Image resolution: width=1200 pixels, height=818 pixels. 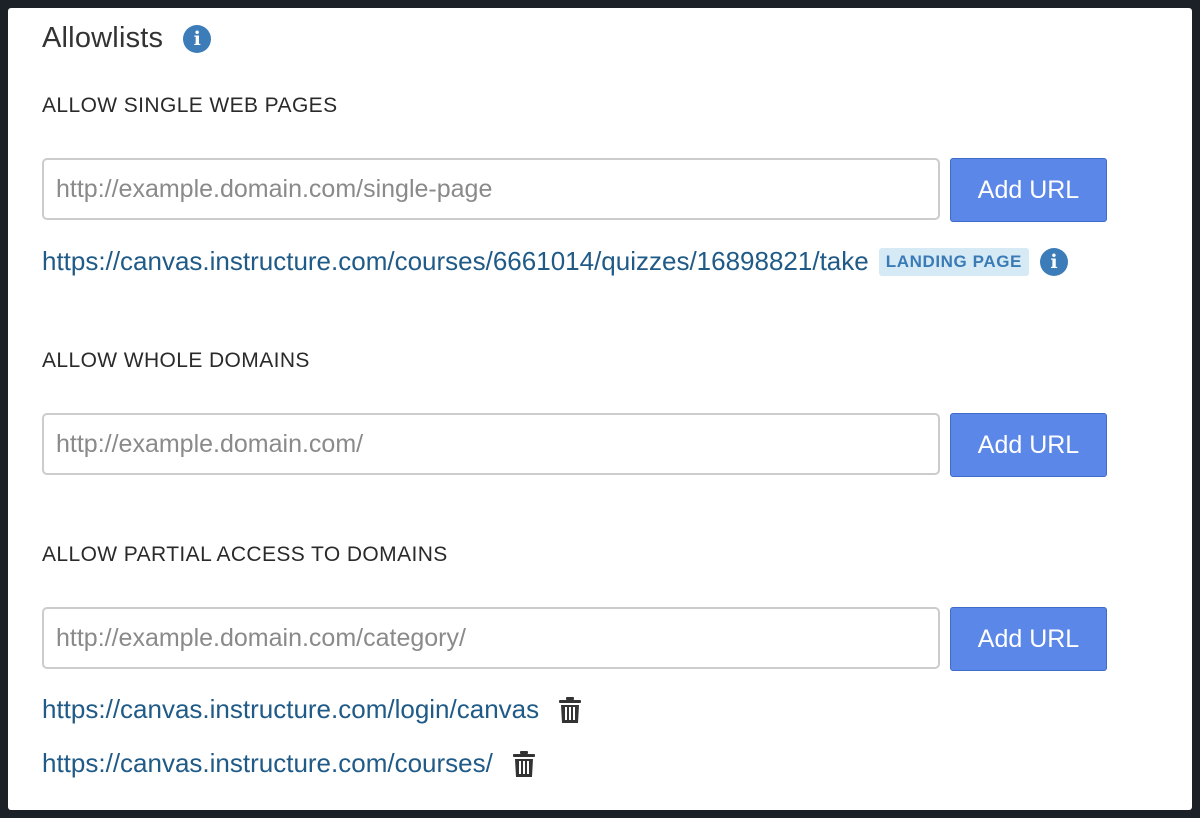 I want to click on add-whole-domain-button: Add URL, so click(x=1028, y=445).